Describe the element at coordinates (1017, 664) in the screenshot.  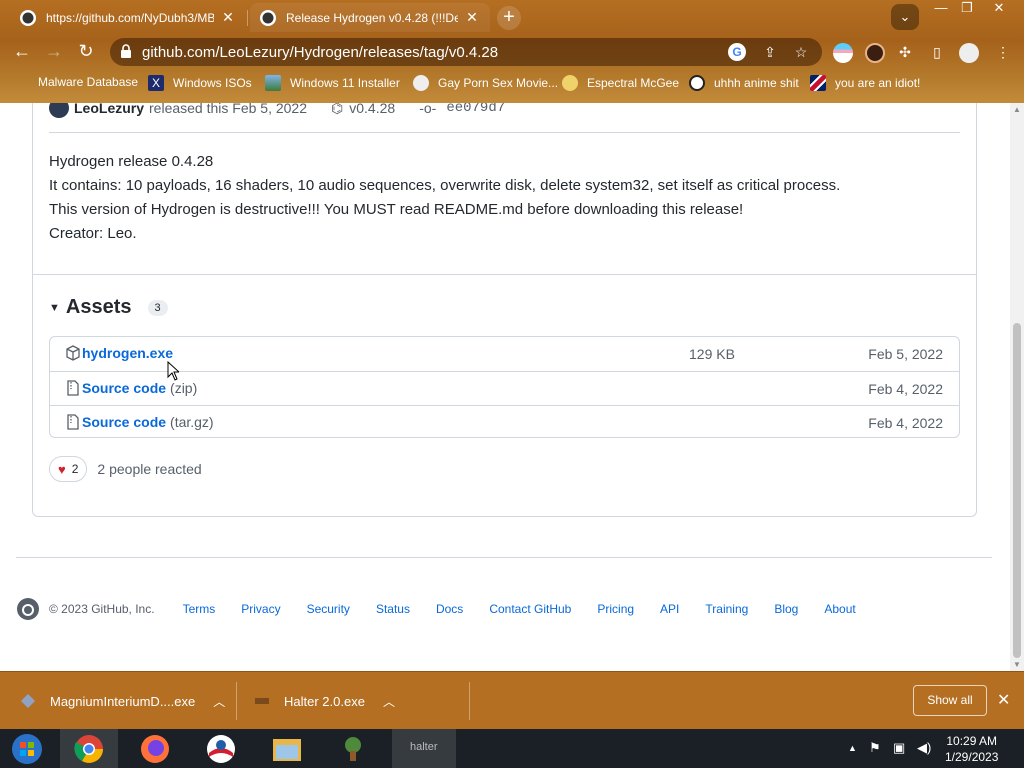
I see `scroll-down-icon: ▼` at that location.